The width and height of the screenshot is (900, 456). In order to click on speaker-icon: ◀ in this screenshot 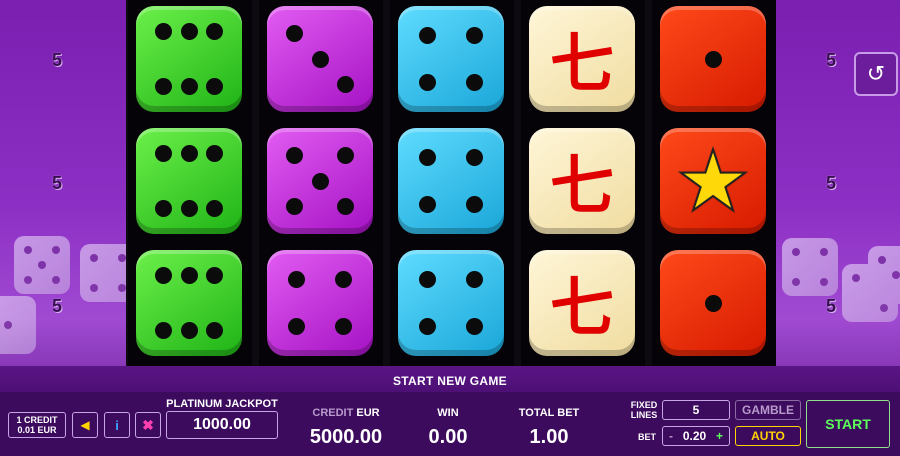, I will do `click(85, 425)`.